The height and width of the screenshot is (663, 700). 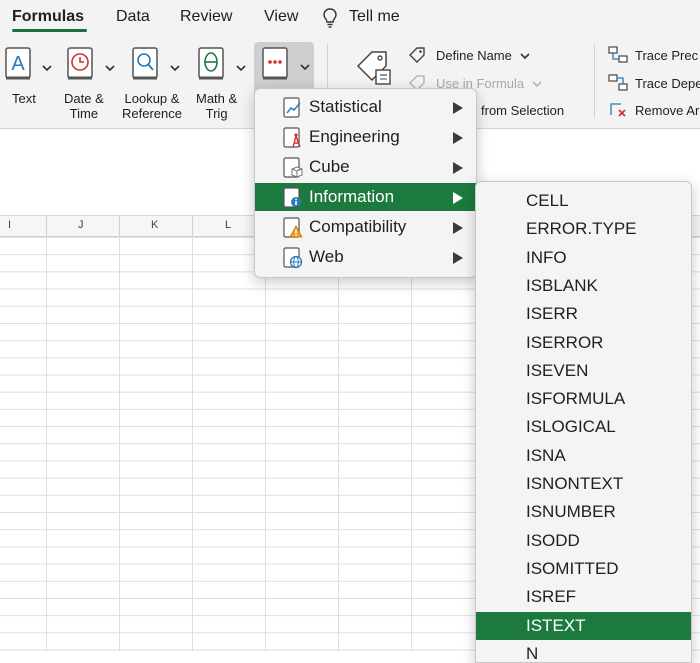 I want to click on tag-icon, so click(x=417, y=55).